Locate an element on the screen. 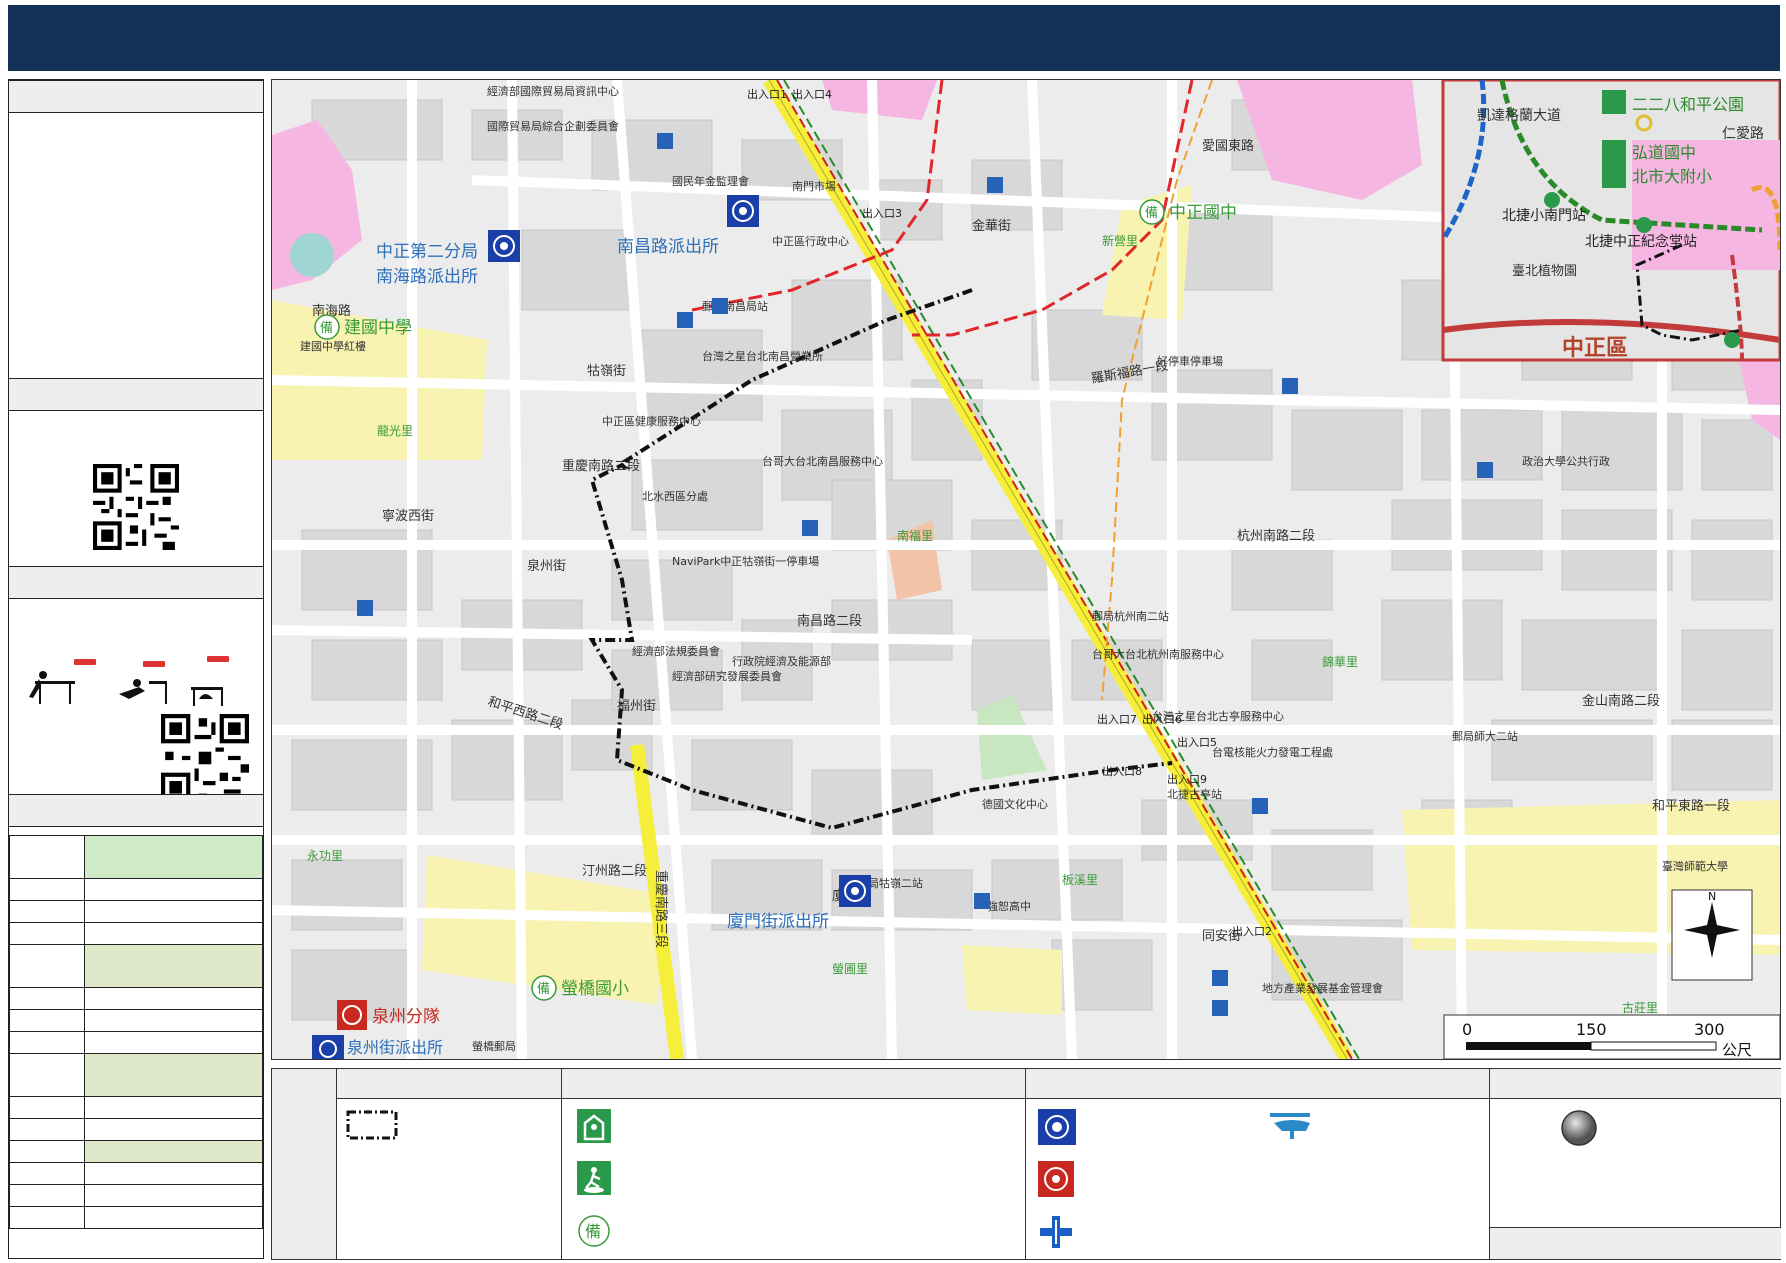 The width and height of the screenshot is (1786, 1263). helicopter-icon is located at coordinates (1291, 1128).